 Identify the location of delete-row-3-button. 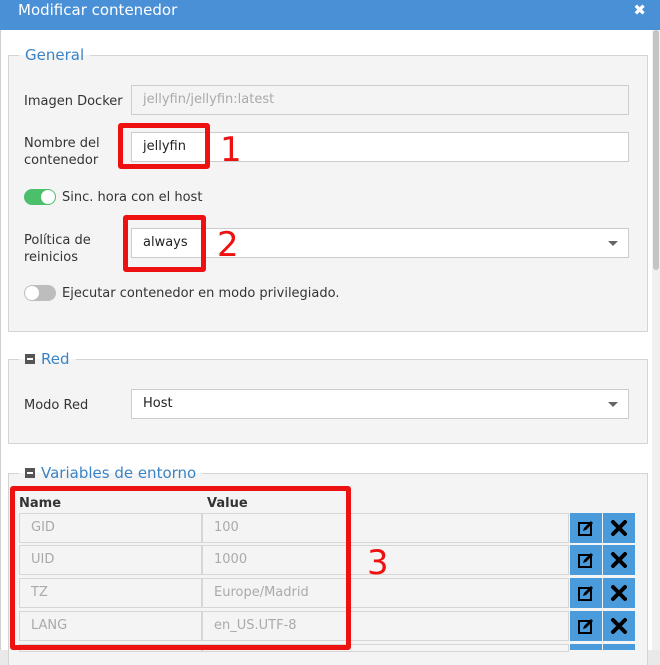
(619, 626).